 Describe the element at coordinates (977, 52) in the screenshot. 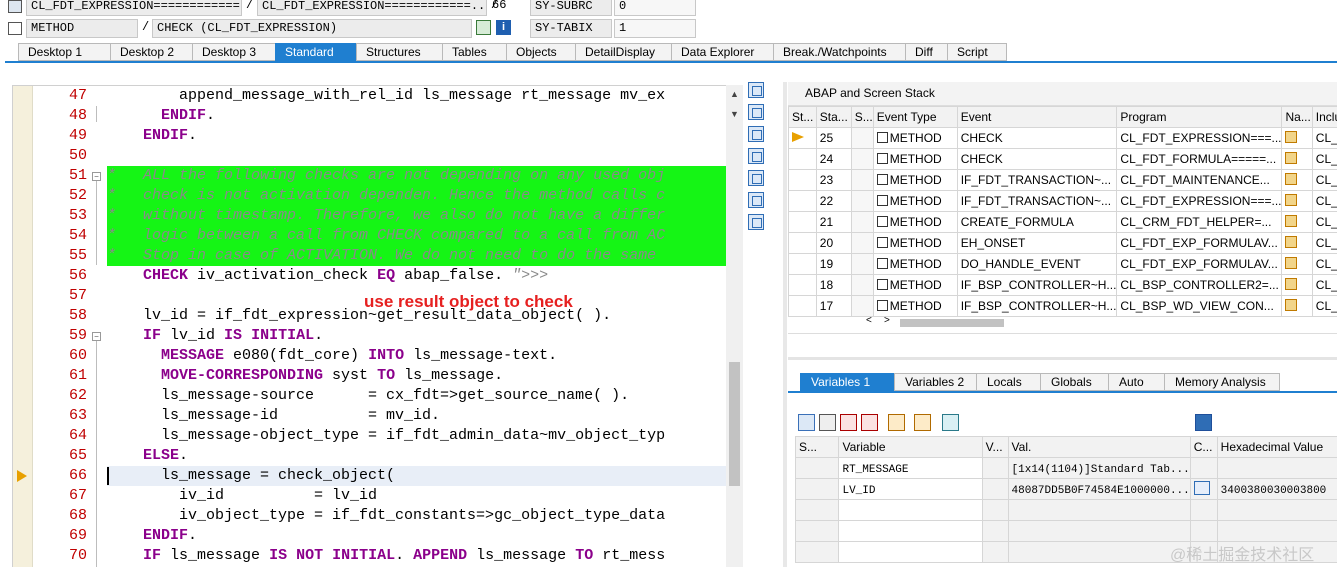

I see `tab-script: Script` at that location.